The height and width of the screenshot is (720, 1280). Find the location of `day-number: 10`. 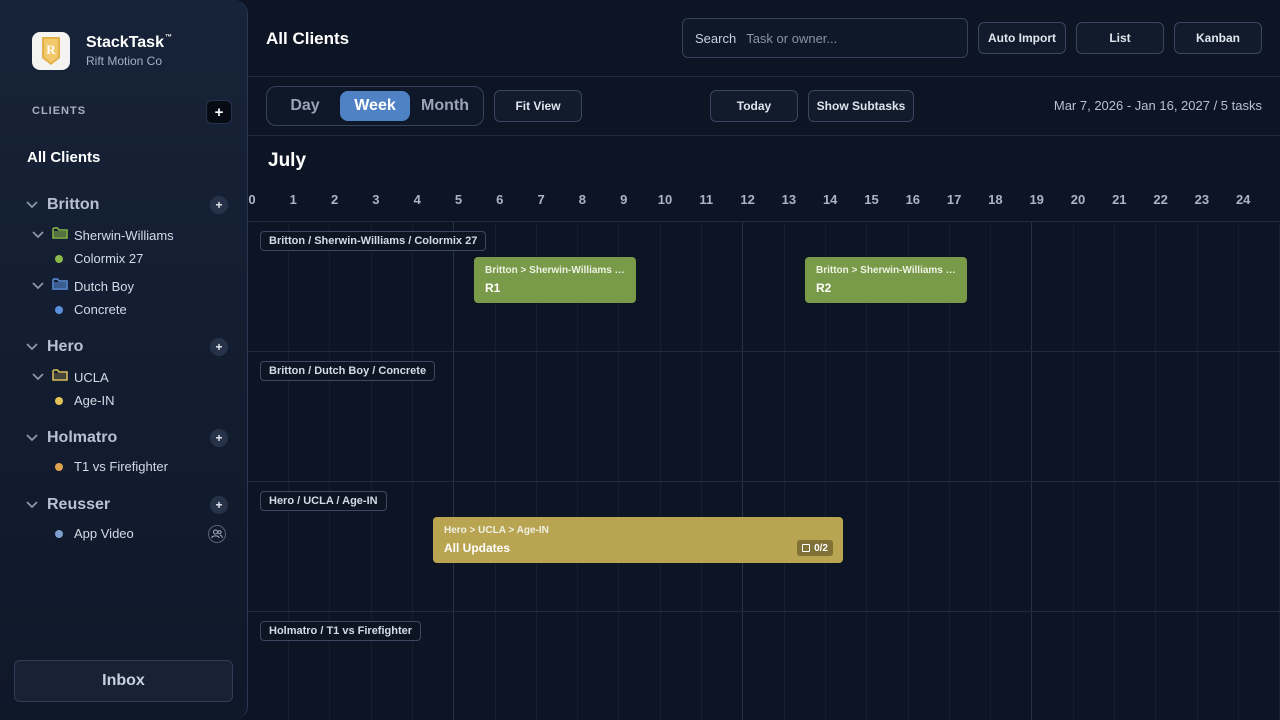

day-number: 10 is located at coordinates (665, 199).